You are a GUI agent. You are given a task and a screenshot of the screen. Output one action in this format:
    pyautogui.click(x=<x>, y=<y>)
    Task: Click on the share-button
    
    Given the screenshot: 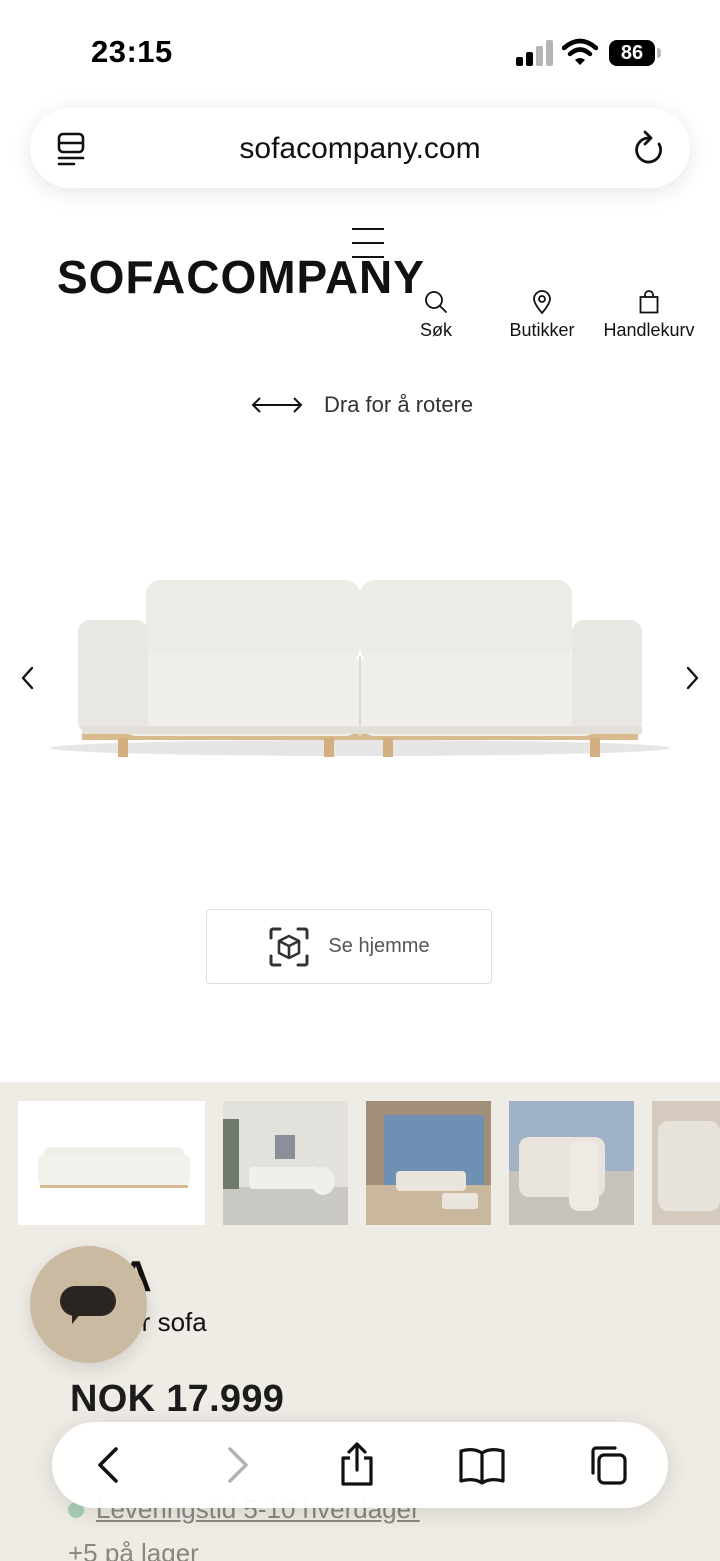 What is the action you would take?
    pyautogui.click(x=357, y=1465)
    